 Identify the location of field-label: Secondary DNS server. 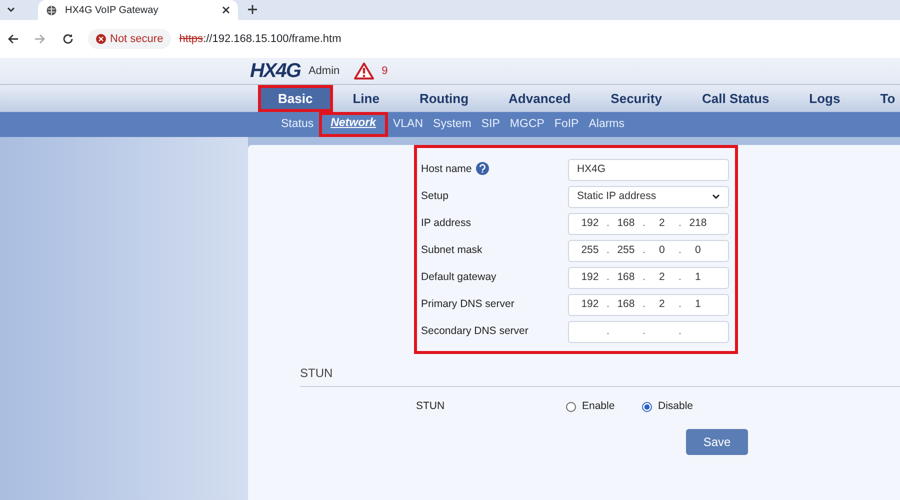
(475, 331).